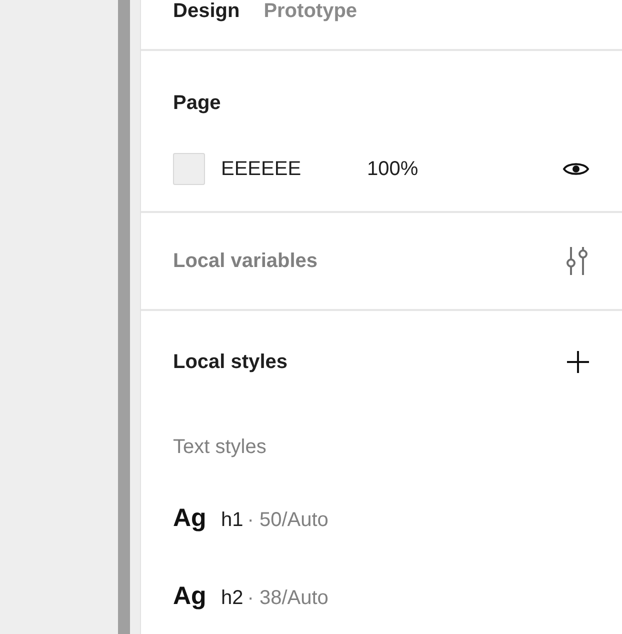 The width and height of the screenshot is (622, 634). What do you see at coordinates (287, 598) in the screenshot?
I see `style-detail: · 38/Auto` at bounding box center [287, 598].